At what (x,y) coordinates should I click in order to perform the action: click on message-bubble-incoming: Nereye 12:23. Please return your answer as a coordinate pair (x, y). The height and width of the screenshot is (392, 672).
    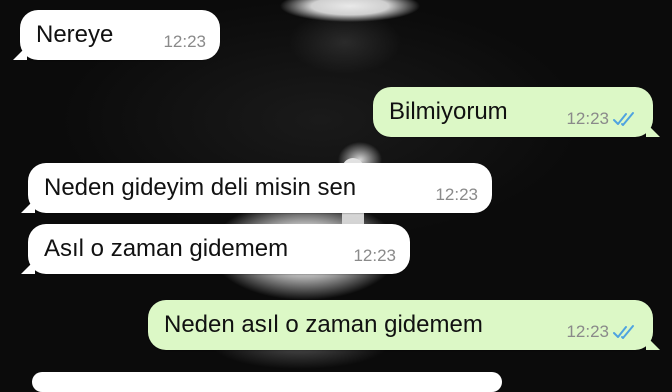
    Looking at the image, I should click on (120, 35).